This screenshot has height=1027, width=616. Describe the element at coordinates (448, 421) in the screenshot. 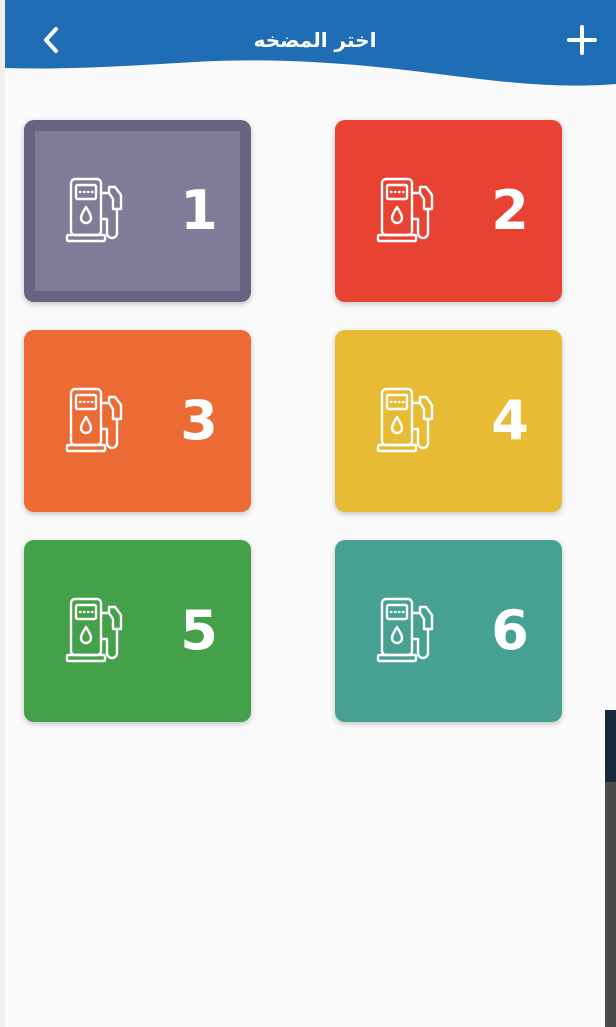

I see `pump-tile-4: 4` at that location.